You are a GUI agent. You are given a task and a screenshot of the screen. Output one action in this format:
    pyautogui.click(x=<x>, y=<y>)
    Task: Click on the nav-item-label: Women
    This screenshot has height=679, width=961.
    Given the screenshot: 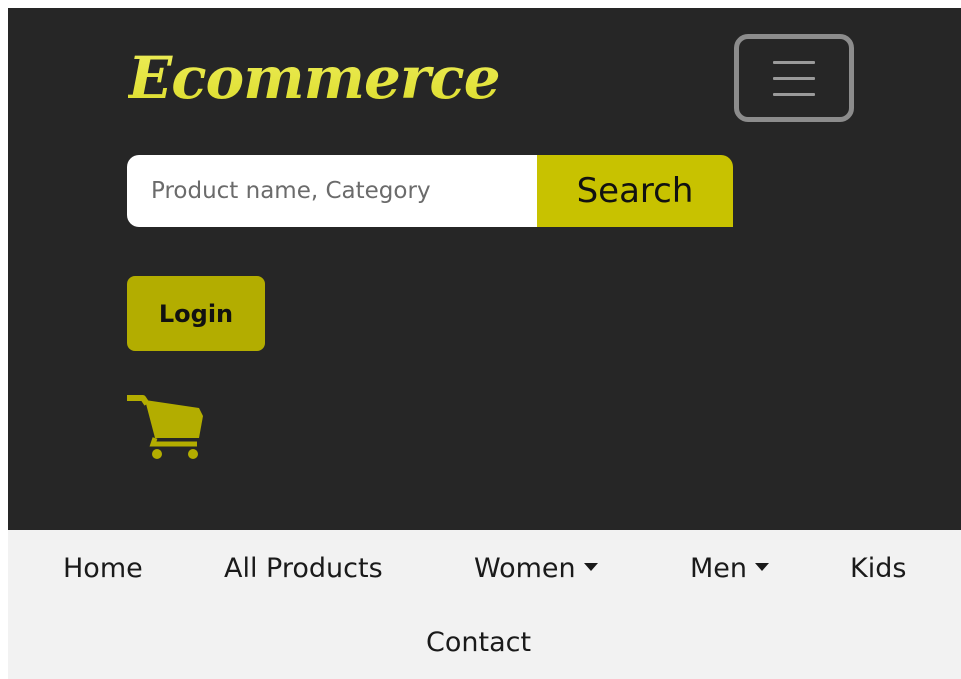 What is the action you would take?
    pyautogui.click(x=525, y=568)
    